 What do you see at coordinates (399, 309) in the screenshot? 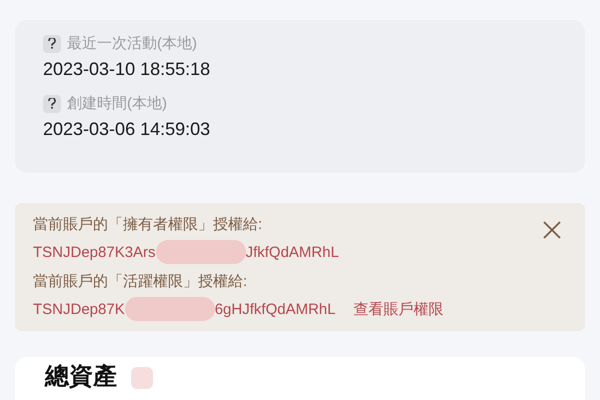
I see `view-permissions-link: 查看賬戶權限` at bounding box center [399, 309].